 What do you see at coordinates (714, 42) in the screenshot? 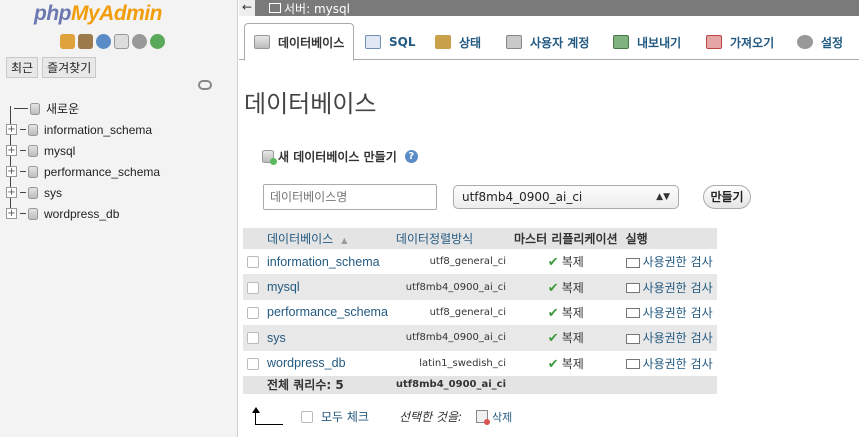
I see `import-icon` at bounding box center [714, 42].